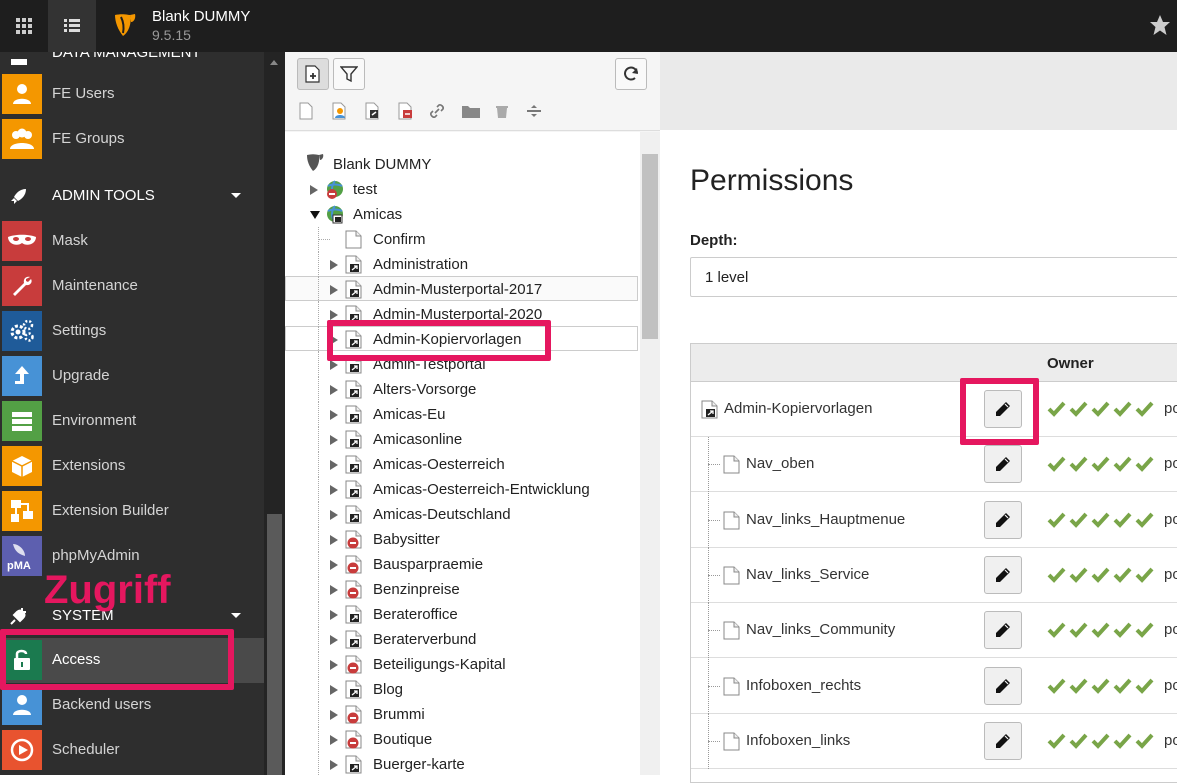 The image size is (1177, 783). Describe the element at coordinates (933, 277) in the screenshot. I see `depth-select: 1 level` at that location.